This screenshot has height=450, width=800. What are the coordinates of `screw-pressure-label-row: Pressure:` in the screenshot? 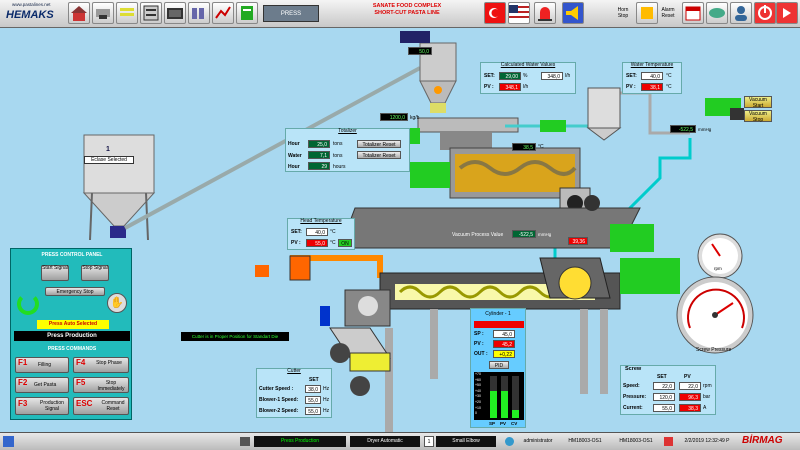 It's located at (635, 397).